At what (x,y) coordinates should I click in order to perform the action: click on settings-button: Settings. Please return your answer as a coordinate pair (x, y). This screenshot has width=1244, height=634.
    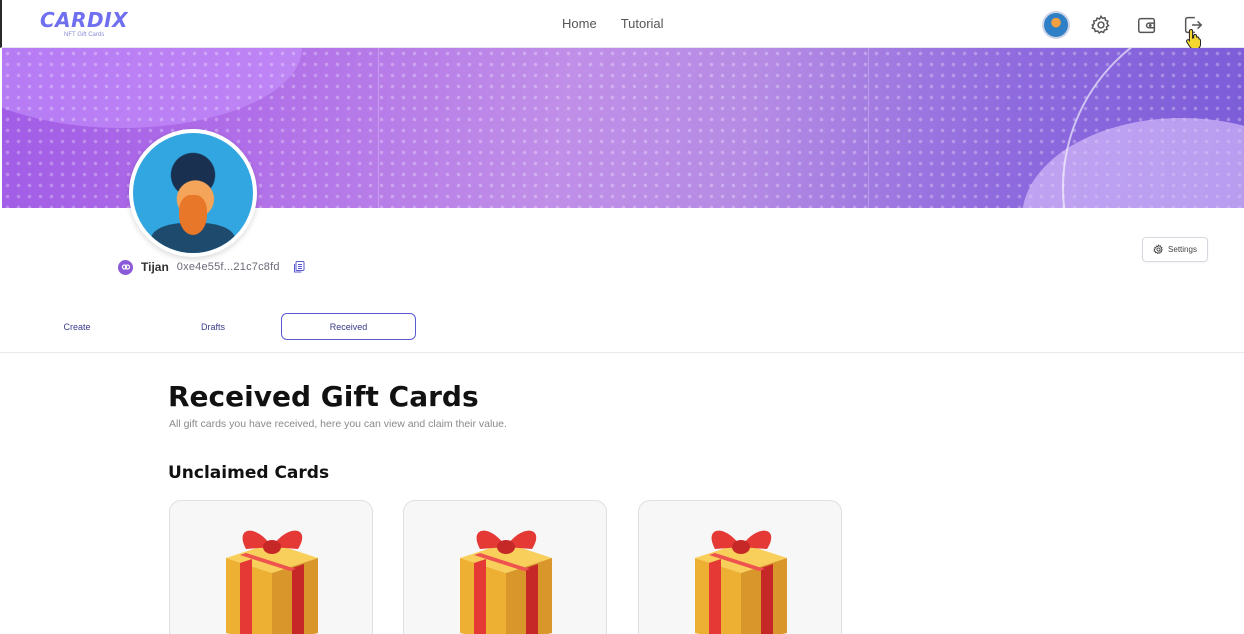
    Looking at the image, I should click on (1175, 249).